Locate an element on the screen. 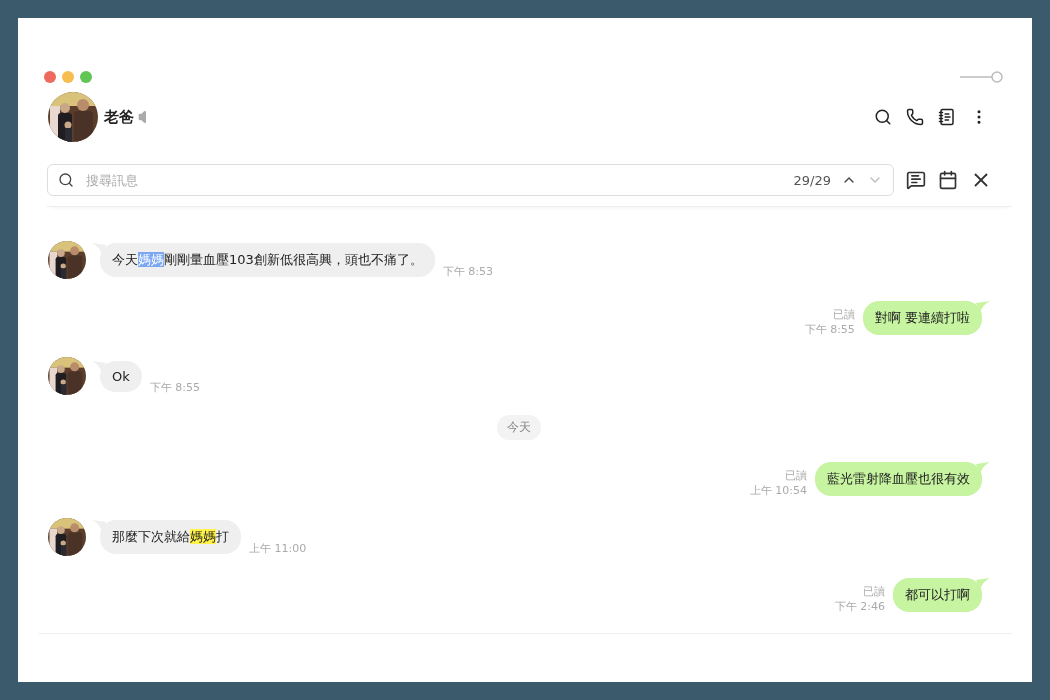 Image resolution: width=1050 pixels, height=700 pixels. note-icon is located at coordinates (947, 117).